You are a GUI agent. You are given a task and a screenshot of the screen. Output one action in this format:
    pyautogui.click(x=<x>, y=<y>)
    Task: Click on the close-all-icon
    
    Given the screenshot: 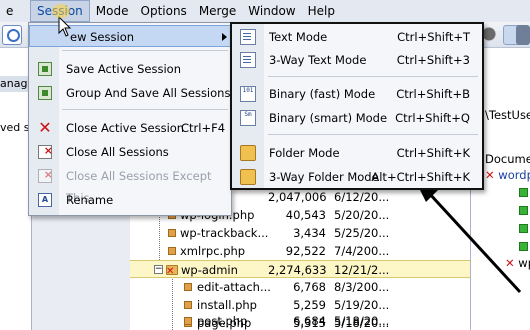 What is the action you would take?
    pyautogui.click(x=45, y=151)
    